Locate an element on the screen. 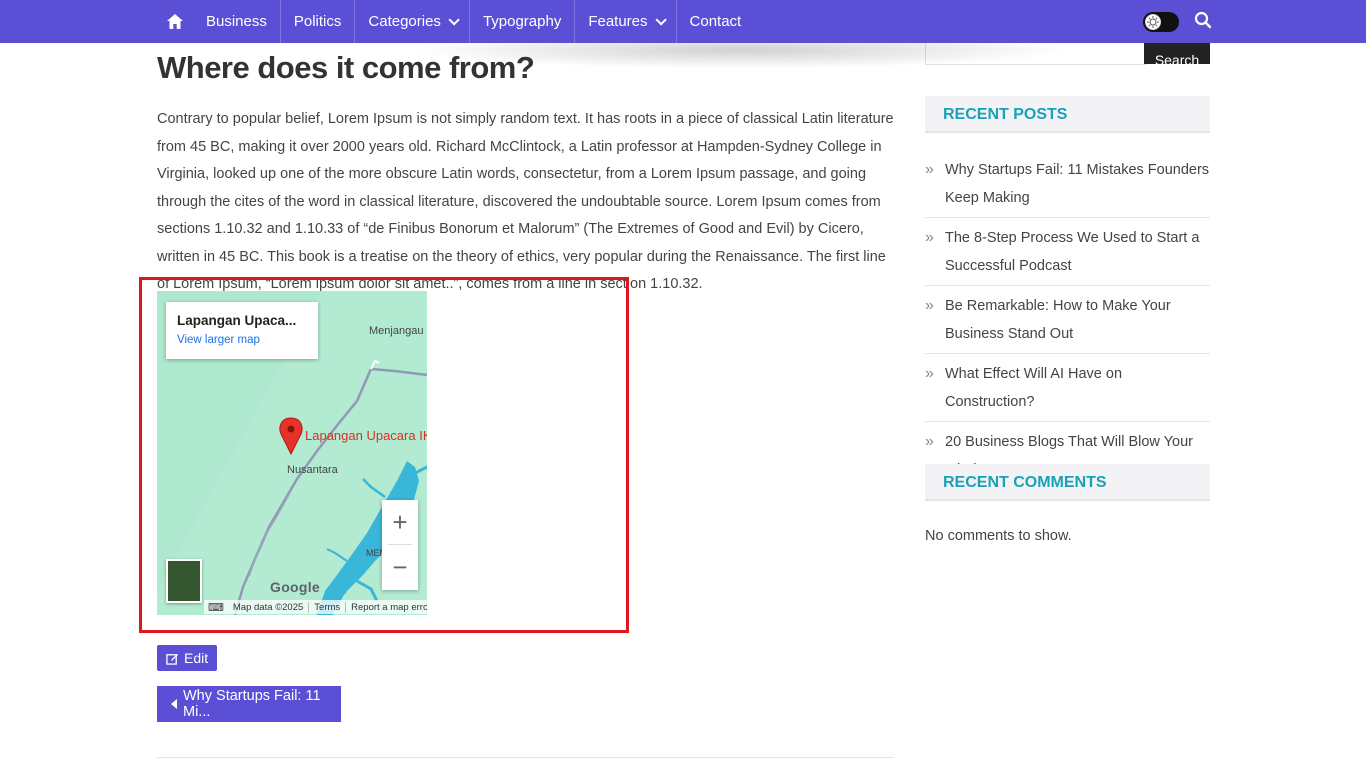  map-label-menjangau: Menjangau is located at coordinates (396, 331).